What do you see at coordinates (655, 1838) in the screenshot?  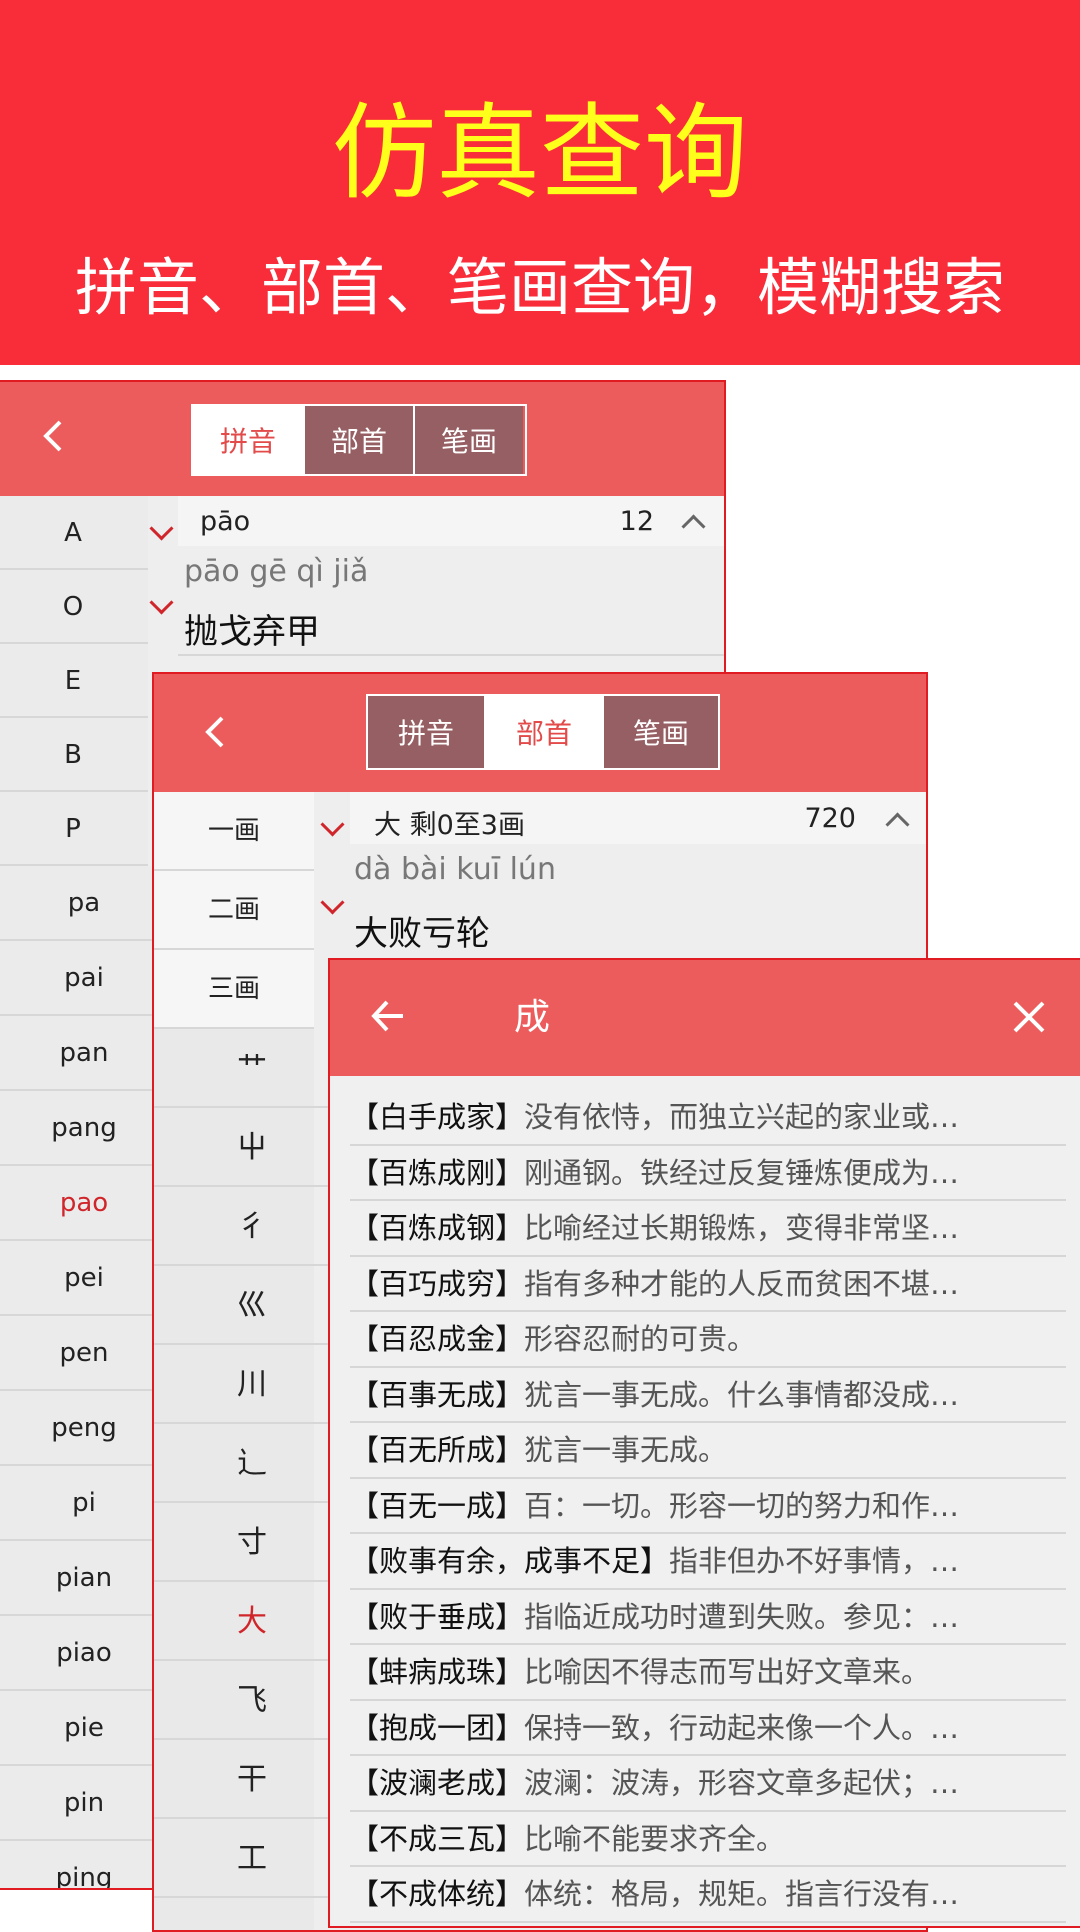 I see `result-description: 比喻不能要求齐全。` at bounding box center [655, 1838].